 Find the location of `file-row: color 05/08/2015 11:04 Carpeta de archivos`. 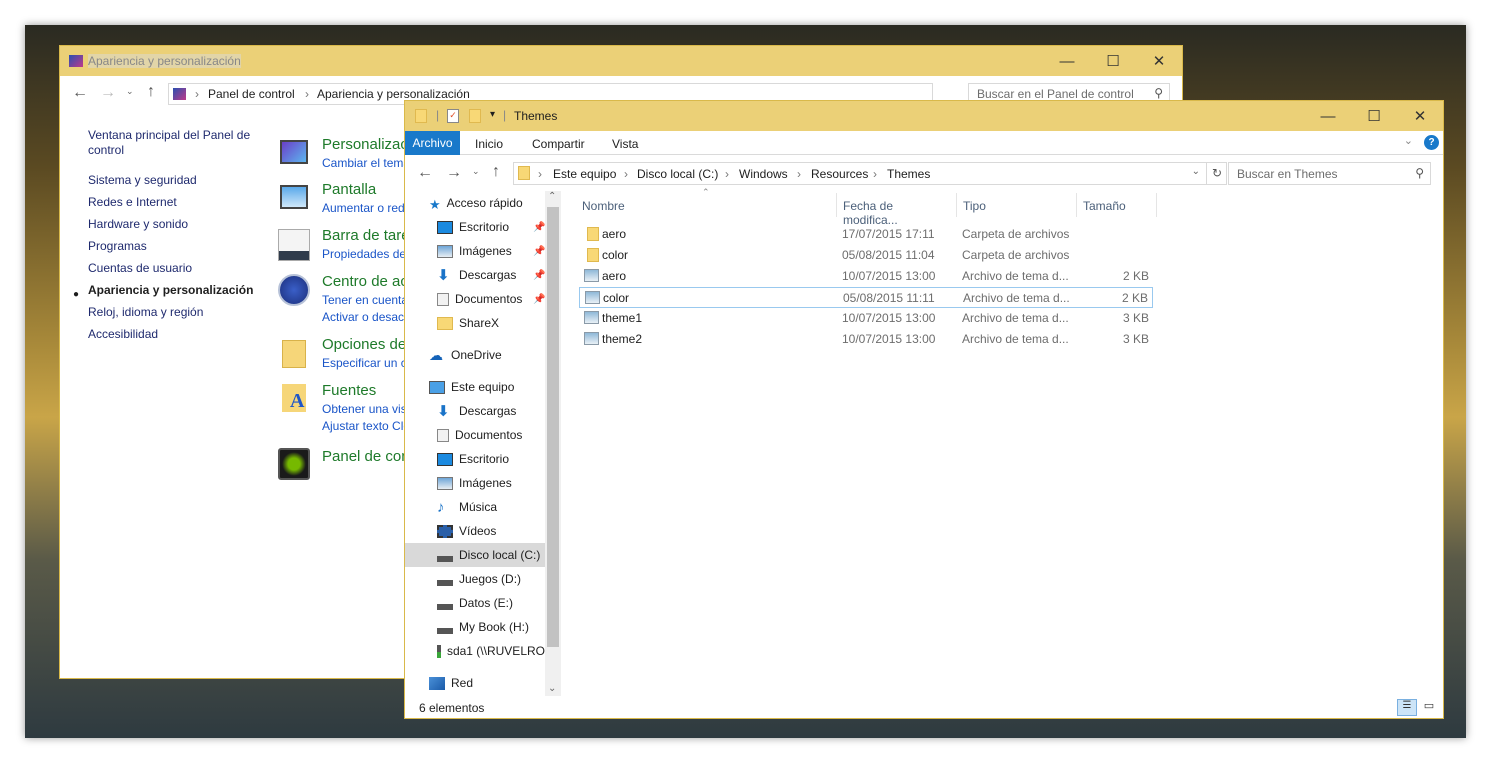

file-row: color 05/08/2015 11:04 Carpeta de archivos is located at coordinates (866, 255).